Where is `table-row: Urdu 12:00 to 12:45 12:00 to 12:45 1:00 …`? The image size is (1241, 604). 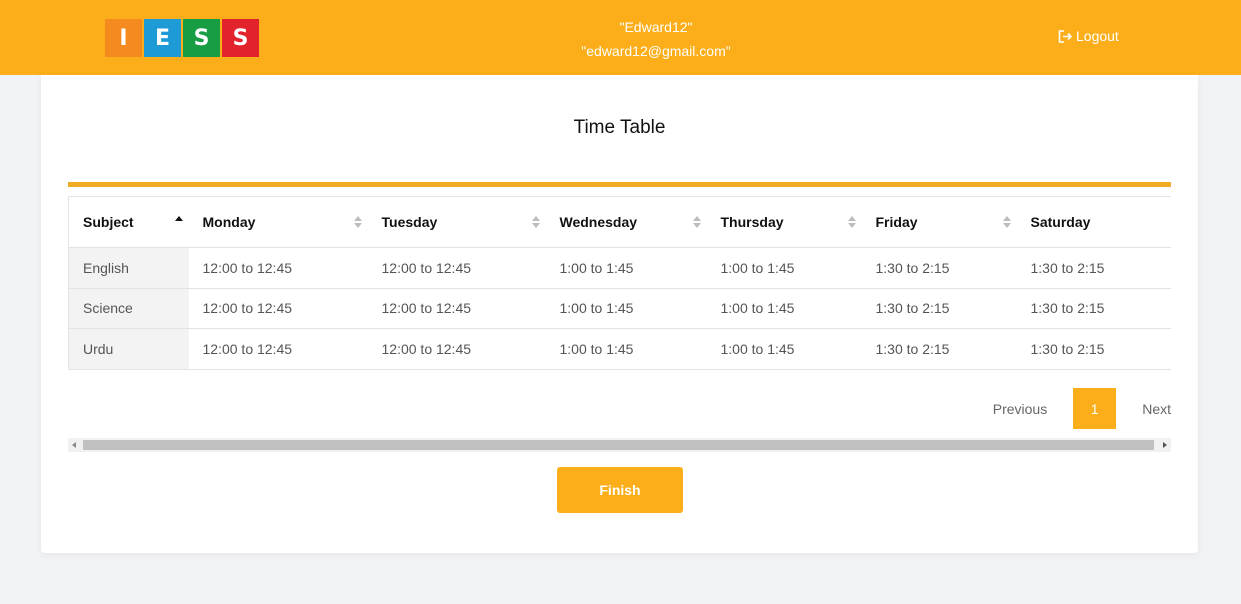
table-row: Urdu 12:00 to 12:45 12:00 to 12:45 1:00 … is located at coordinates (619, 348).